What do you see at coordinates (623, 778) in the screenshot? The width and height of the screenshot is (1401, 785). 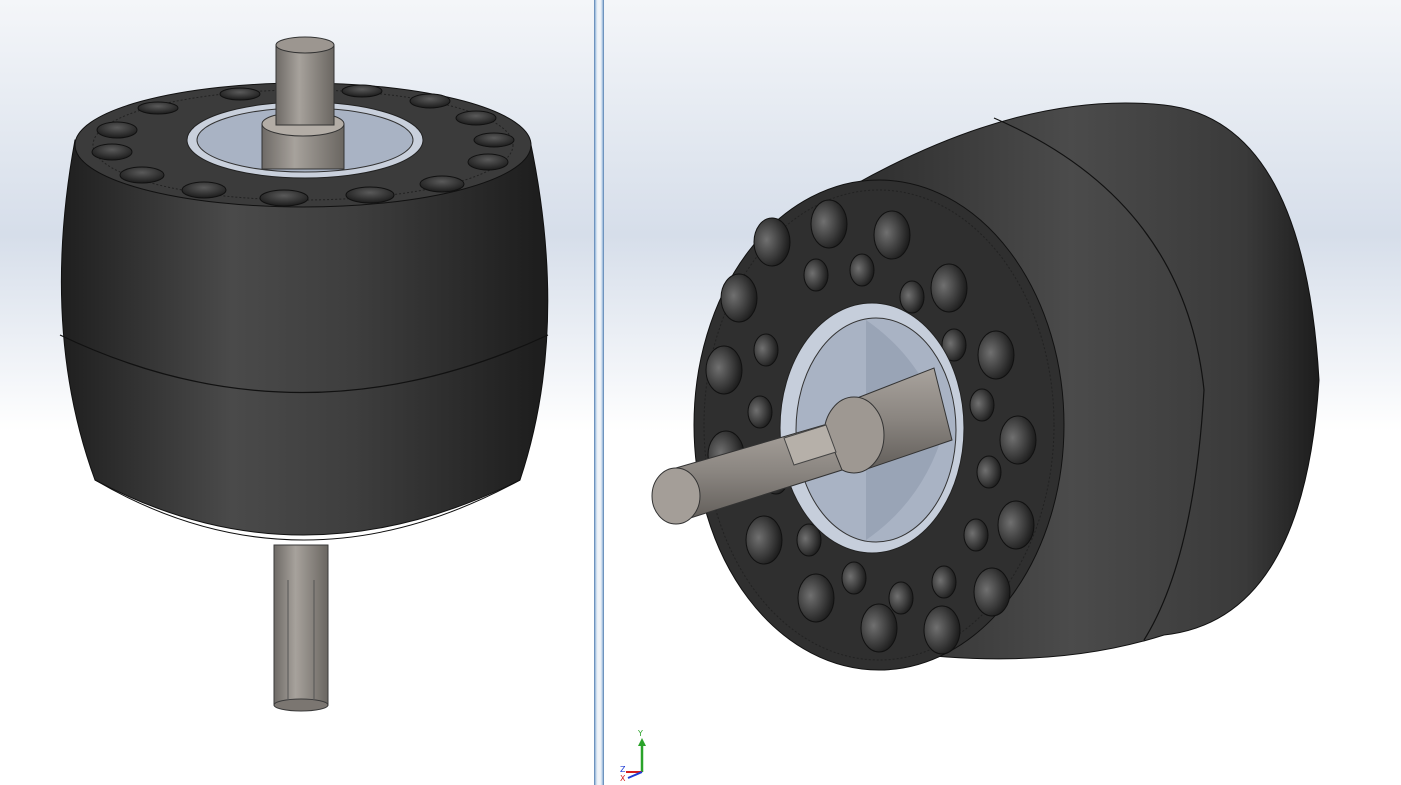 I see `triad-x-label: X` at bounding box center [623, 778].